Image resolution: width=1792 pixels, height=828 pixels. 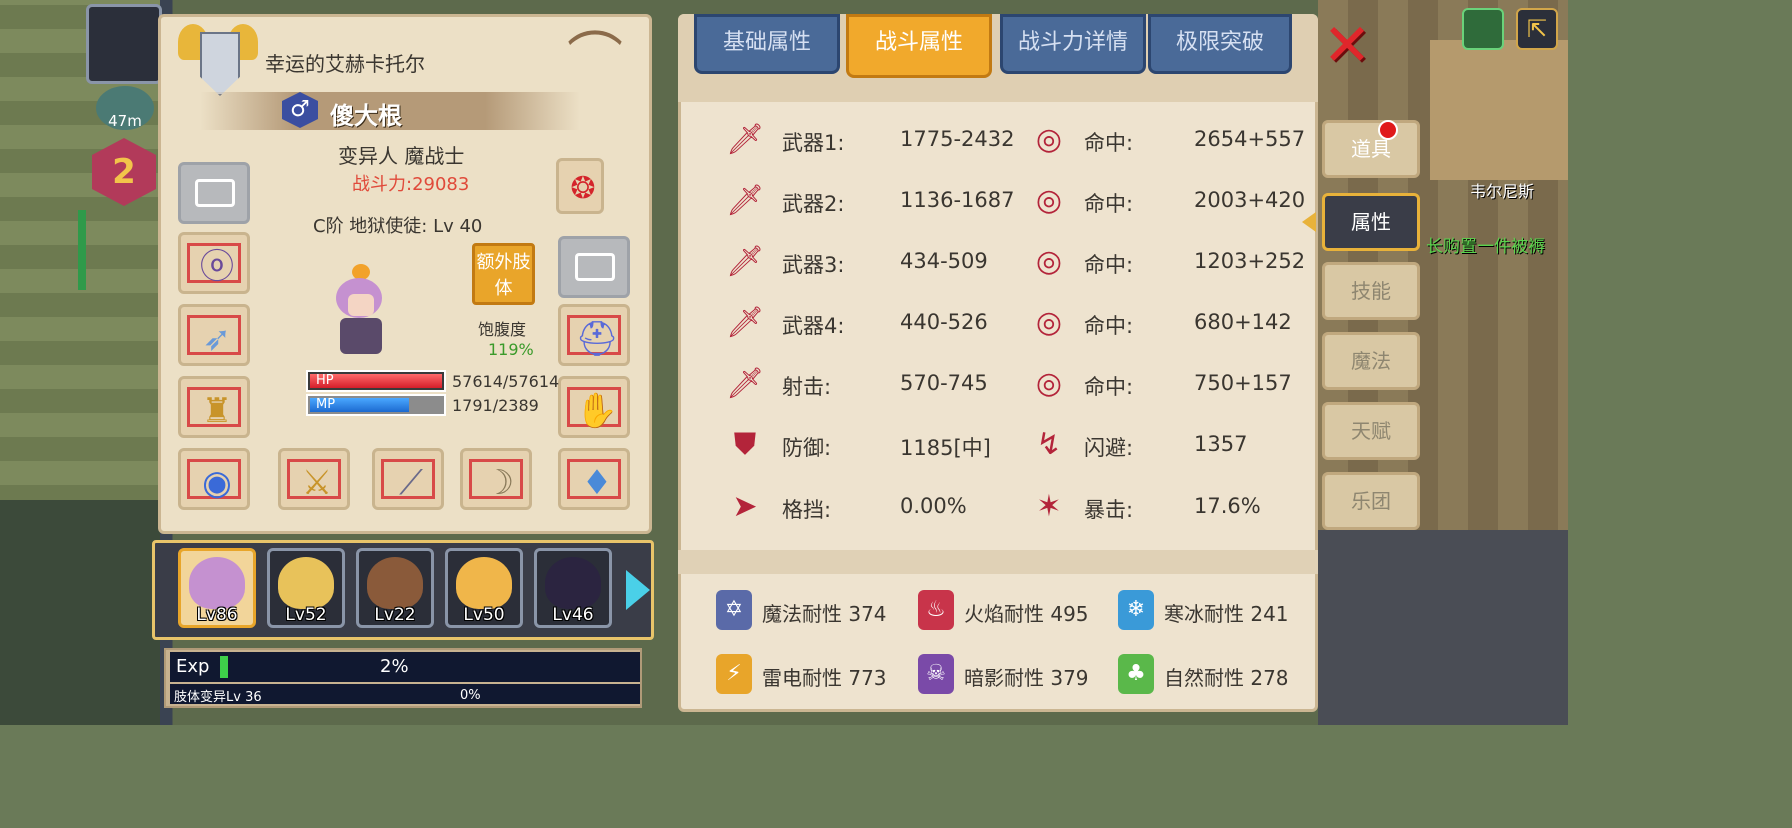 I want to click on magic-resistance-text: 魔法耐性 374, so click(x=824, y=614).